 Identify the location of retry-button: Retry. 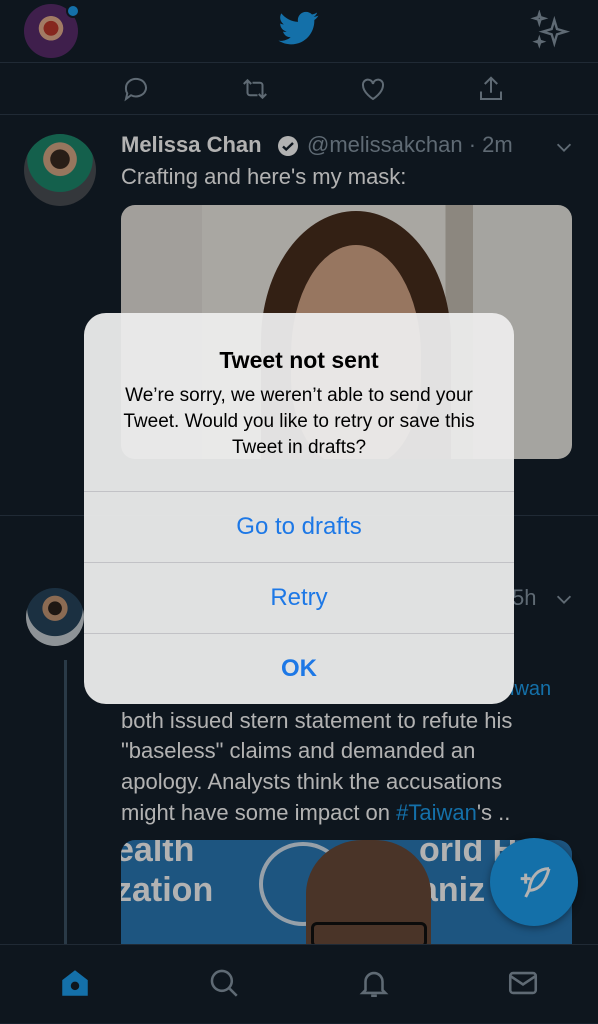
(299, 598).